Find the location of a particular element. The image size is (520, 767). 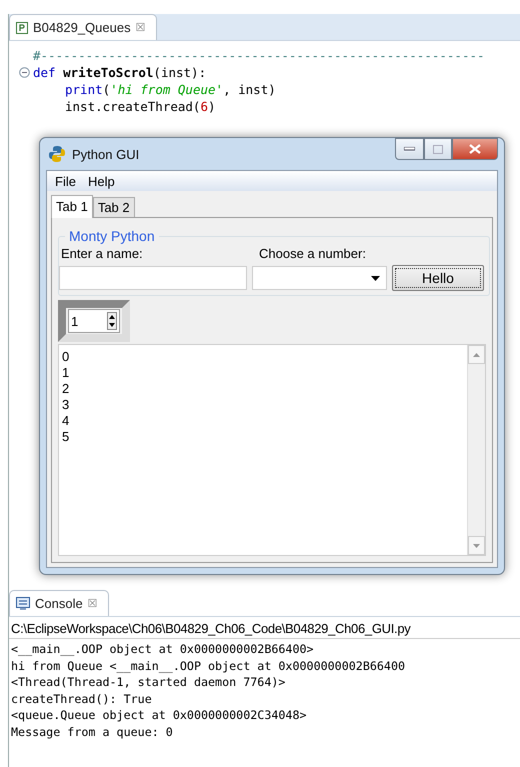

spinbox: 1 is located at coordinates (94, 321).